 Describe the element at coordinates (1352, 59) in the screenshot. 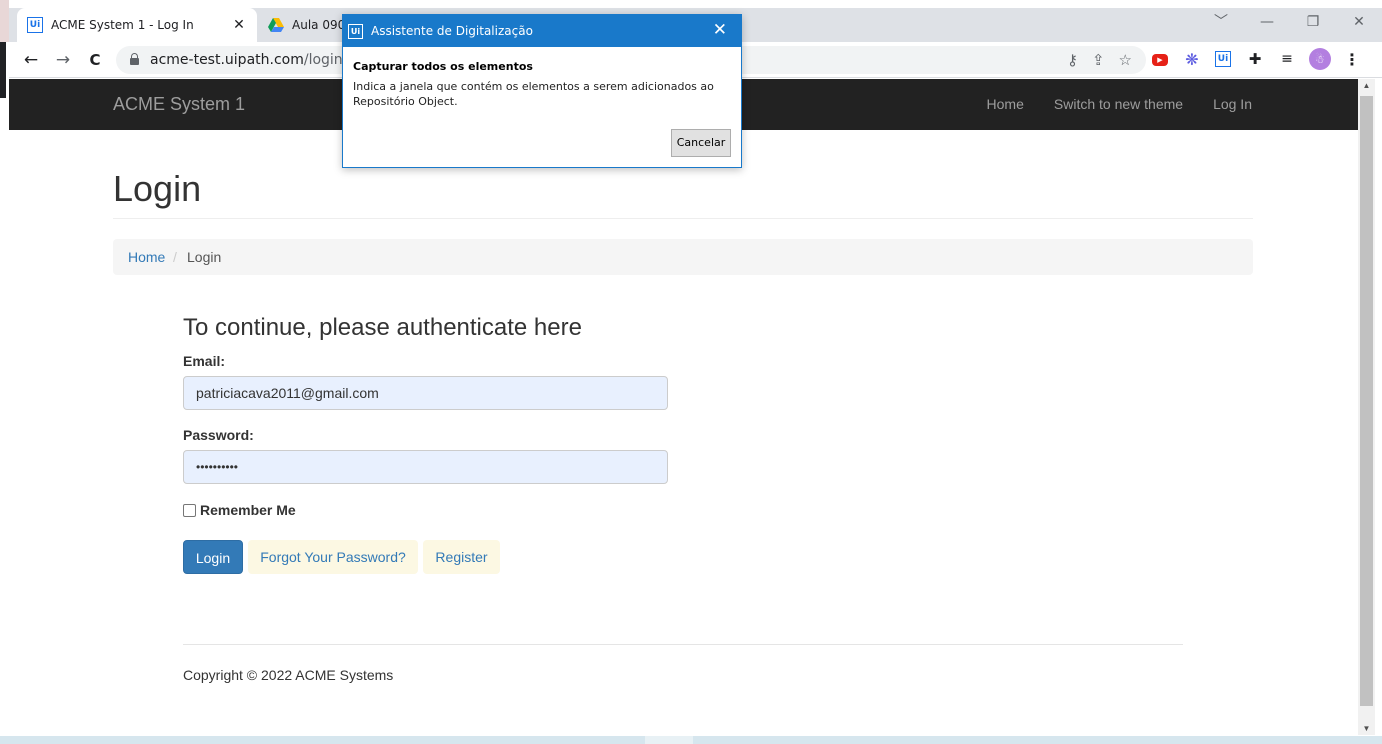

I see `browser-menu-icon: ⋮` at that location.